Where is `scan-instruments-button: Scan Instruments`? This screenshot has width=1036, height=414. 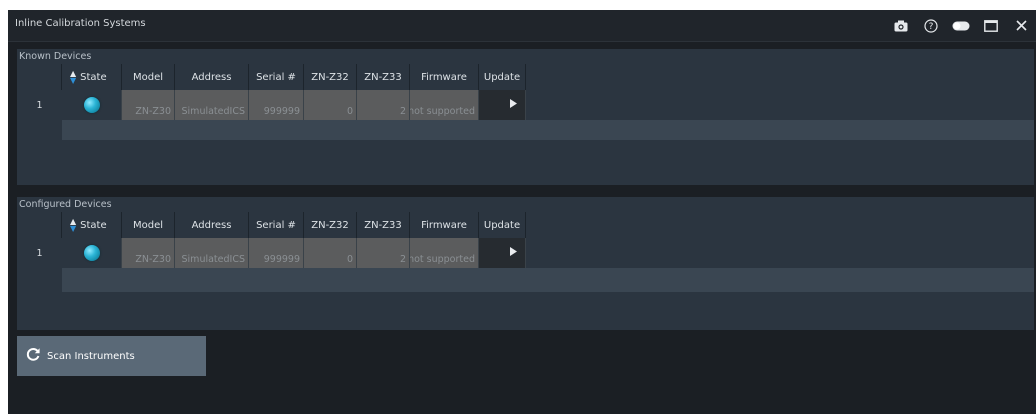
scan-instruments-button: Scan Instruments is located at coordinates (111, 356).